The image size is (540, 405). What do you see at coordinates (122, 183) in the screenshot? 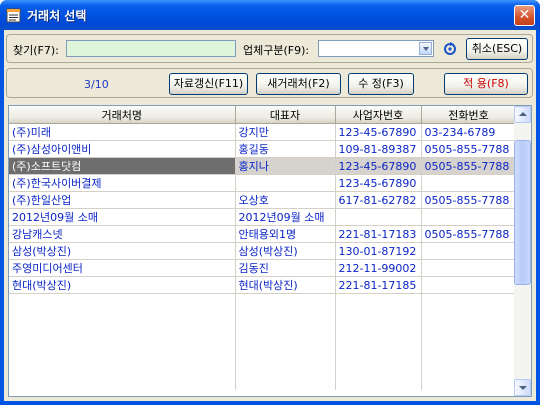
I see `cell-name: (주)한국사이버결제` at bounding box center [122, 183].